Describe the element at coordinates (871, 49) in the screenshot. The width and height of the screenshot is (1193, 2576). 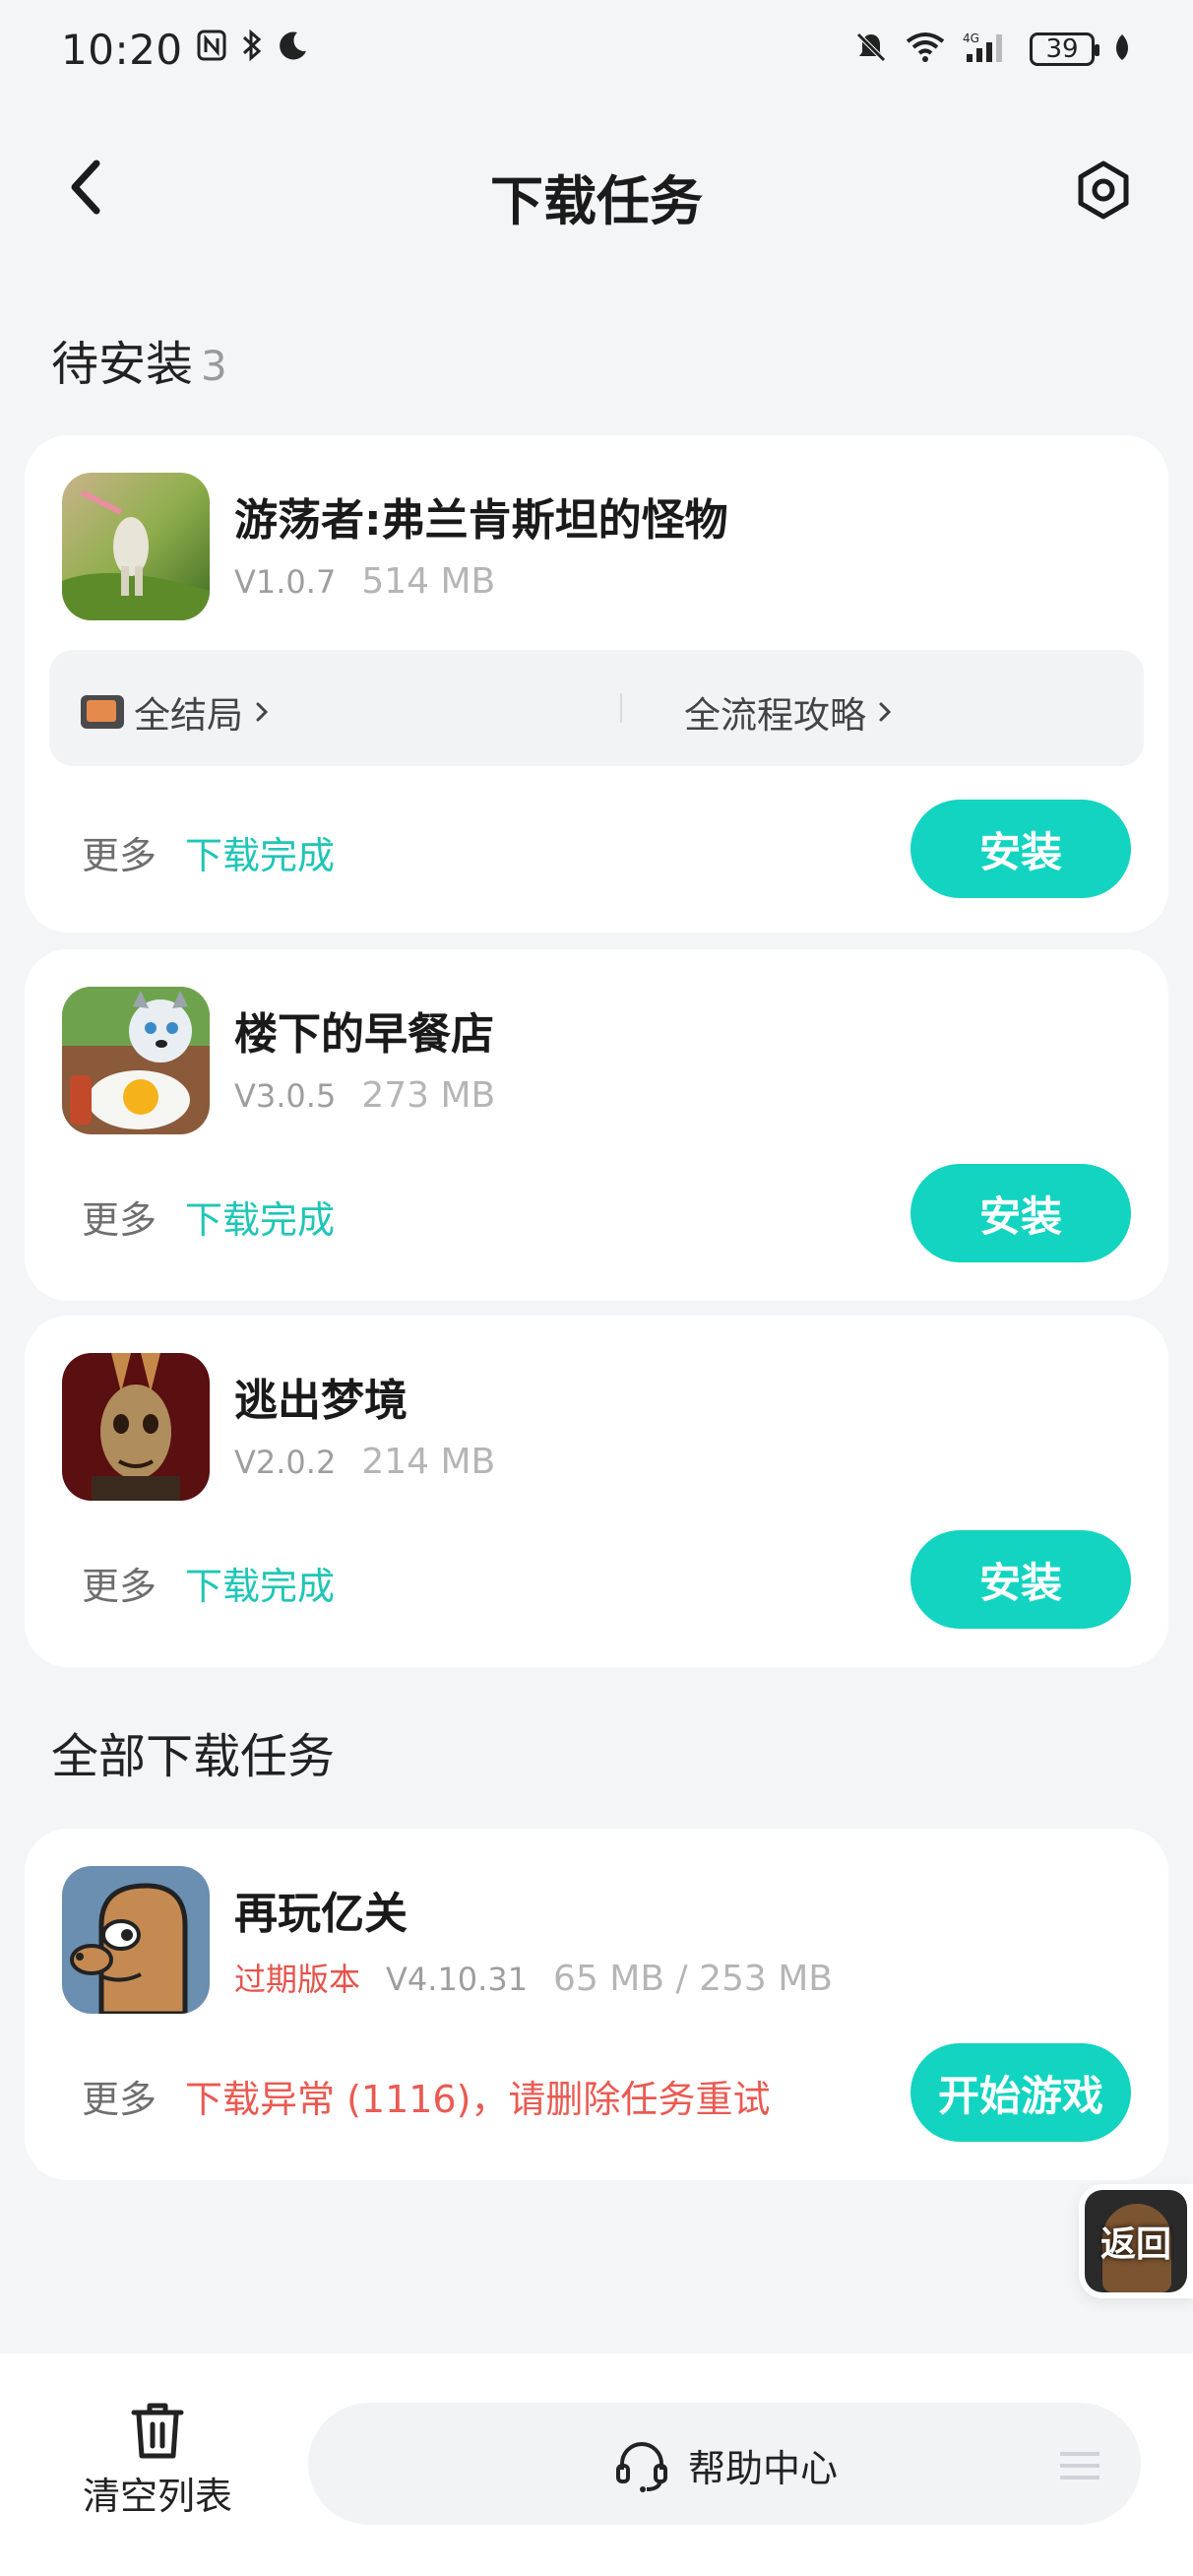
I see `mute-bell-icon` at that location.